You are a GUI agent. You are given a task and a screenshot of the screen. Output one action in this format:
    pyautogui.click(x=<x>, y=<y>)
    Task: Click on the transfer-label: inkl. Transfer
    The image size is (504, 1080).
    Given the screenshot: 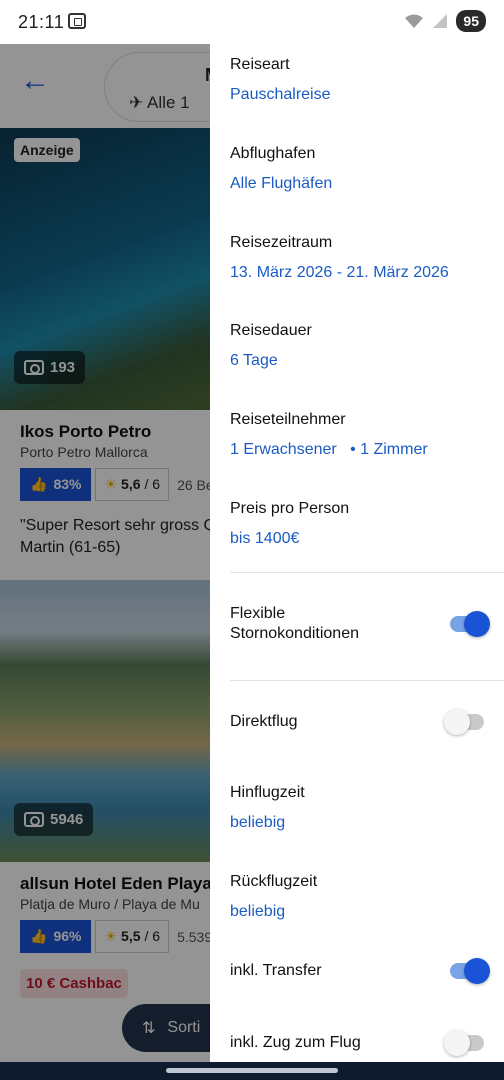 What is the action you would take?
    pyautogui.click(x=276, y=970)
    